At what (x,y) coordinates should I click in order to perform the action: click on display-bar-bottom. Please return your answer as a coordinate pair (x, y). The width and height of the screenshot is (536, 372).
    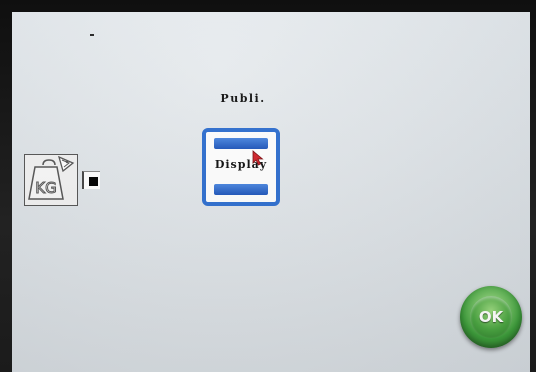
    Looking at the image, I should click on (241, 189).